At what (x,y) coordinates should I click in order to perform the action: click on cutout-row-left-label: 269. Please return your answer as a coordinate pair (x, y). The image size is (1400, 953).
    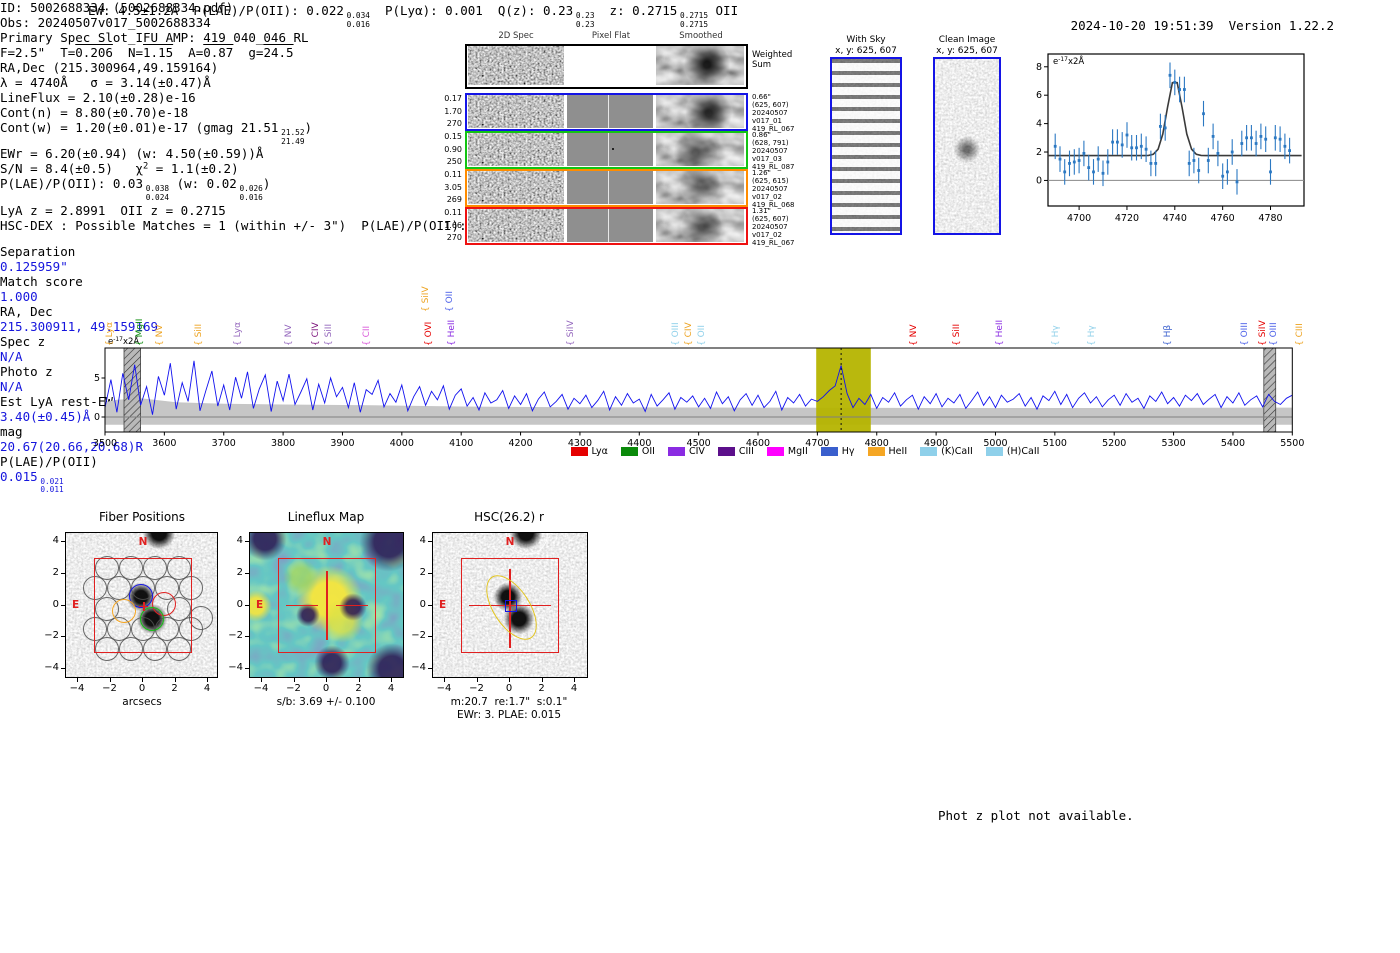
    Looking at the image, I should click on (454, 199).